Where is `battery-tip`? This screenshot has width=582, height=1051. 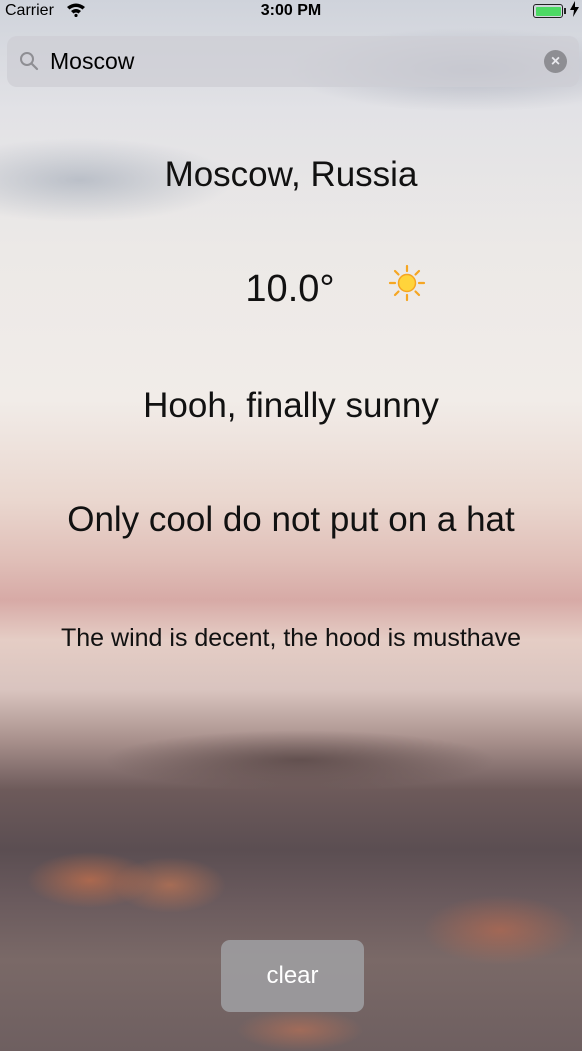
battery-tip is located at coordinates (565, 11).